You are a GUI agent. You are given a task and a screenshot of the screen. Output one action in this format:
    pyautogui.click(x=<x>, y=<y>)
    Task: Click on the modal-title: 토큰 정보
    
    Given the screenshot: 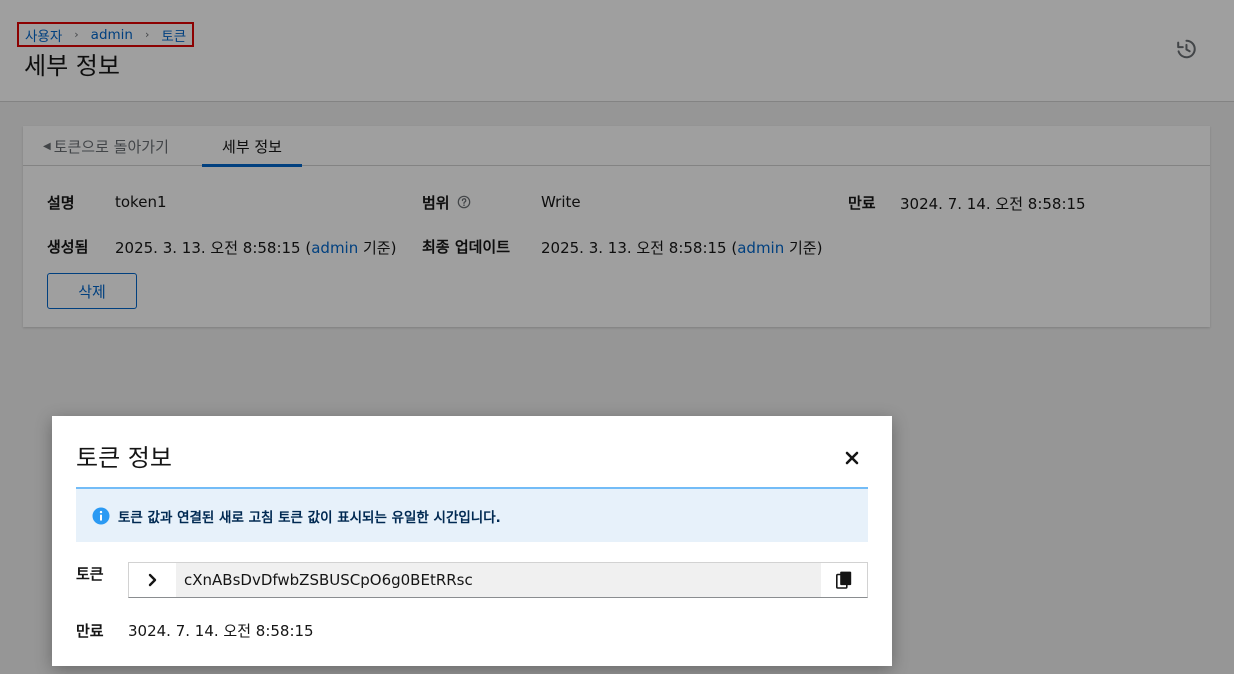 What is the action you would take?
    pyautogui.click(x=124, y=458)
    